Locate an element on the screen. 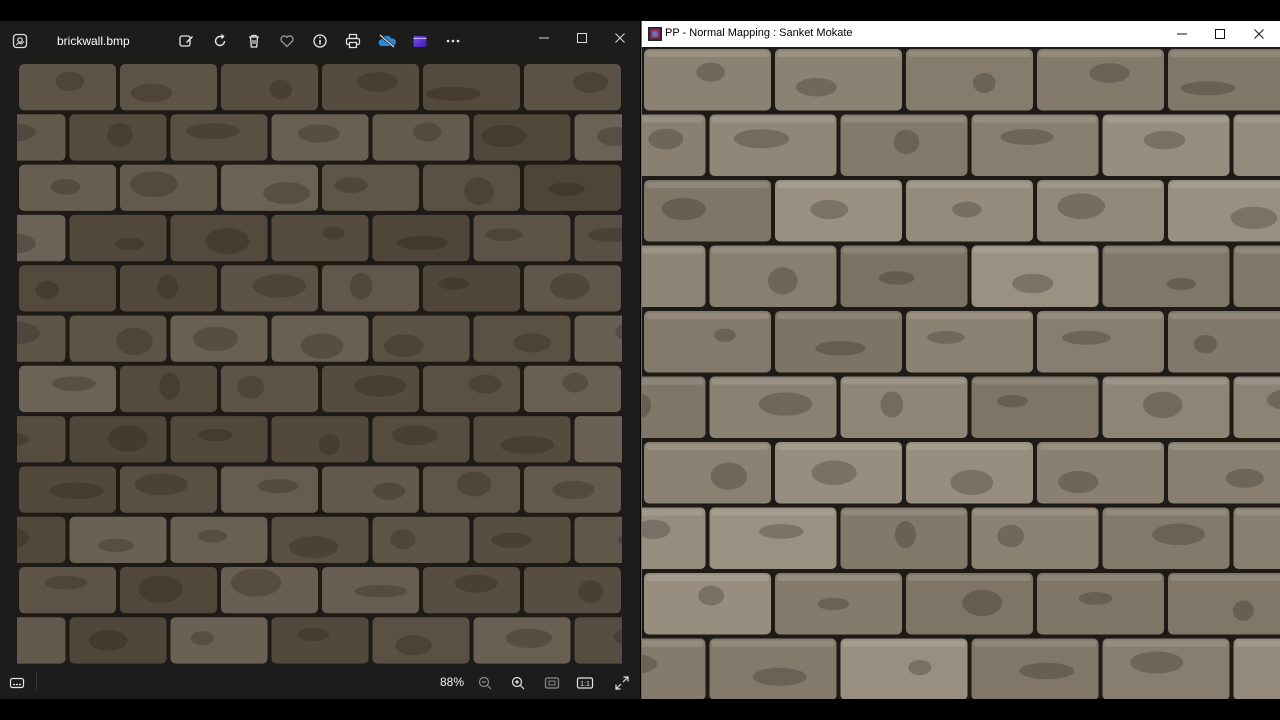  onedrive-icon is located at coordinates (387, 41).